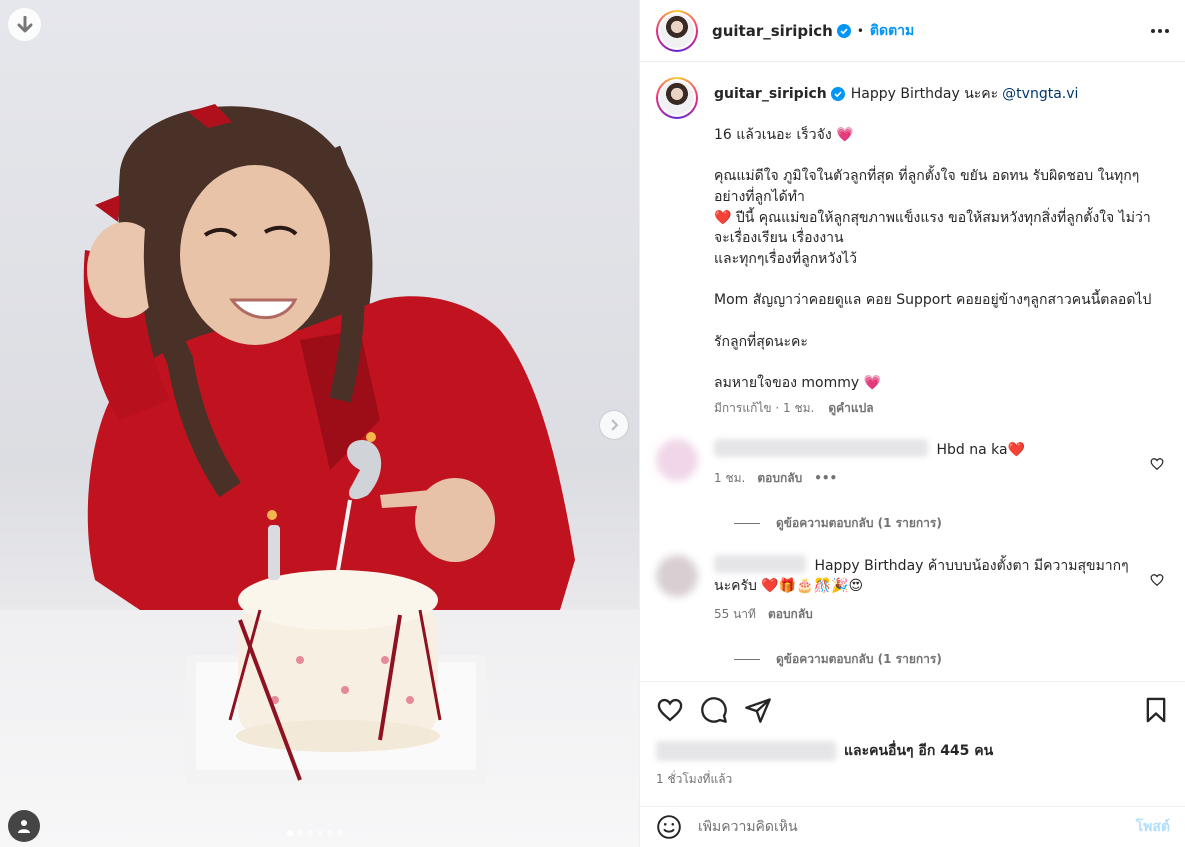  I want to click on author-username: guitar_siripich, so click(772, 31).